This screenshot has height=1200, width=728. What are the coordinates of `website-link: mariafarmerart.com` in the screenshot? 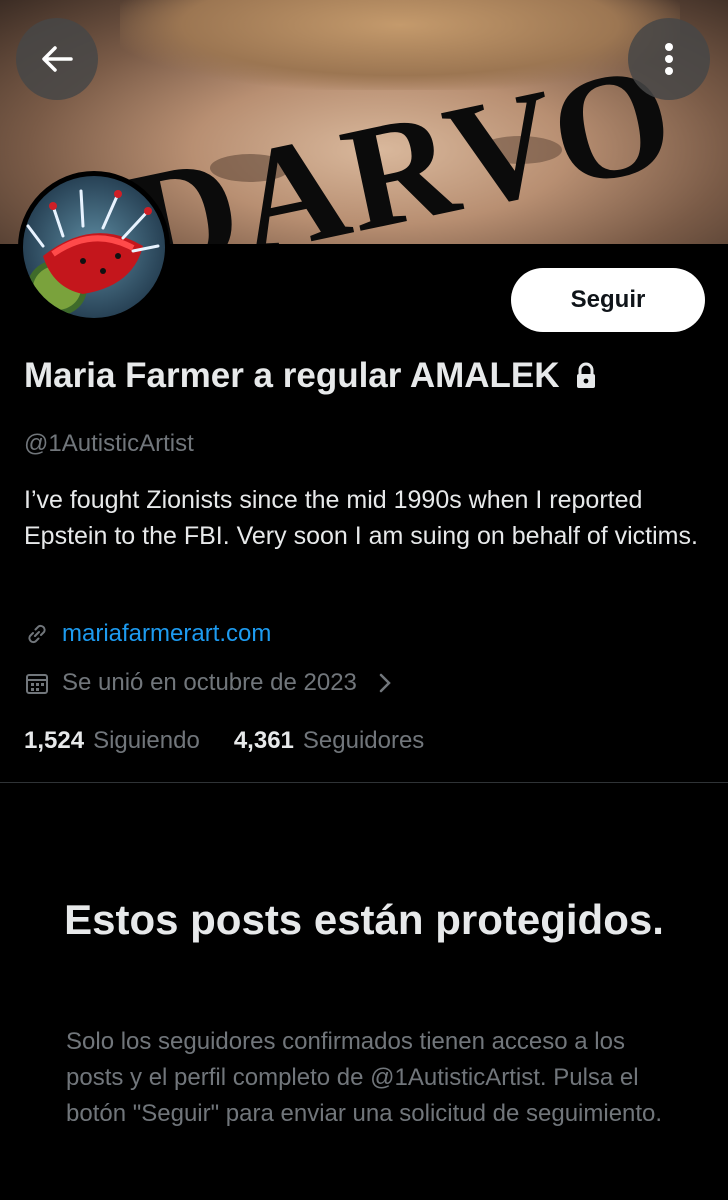 It's located at (166, 634).